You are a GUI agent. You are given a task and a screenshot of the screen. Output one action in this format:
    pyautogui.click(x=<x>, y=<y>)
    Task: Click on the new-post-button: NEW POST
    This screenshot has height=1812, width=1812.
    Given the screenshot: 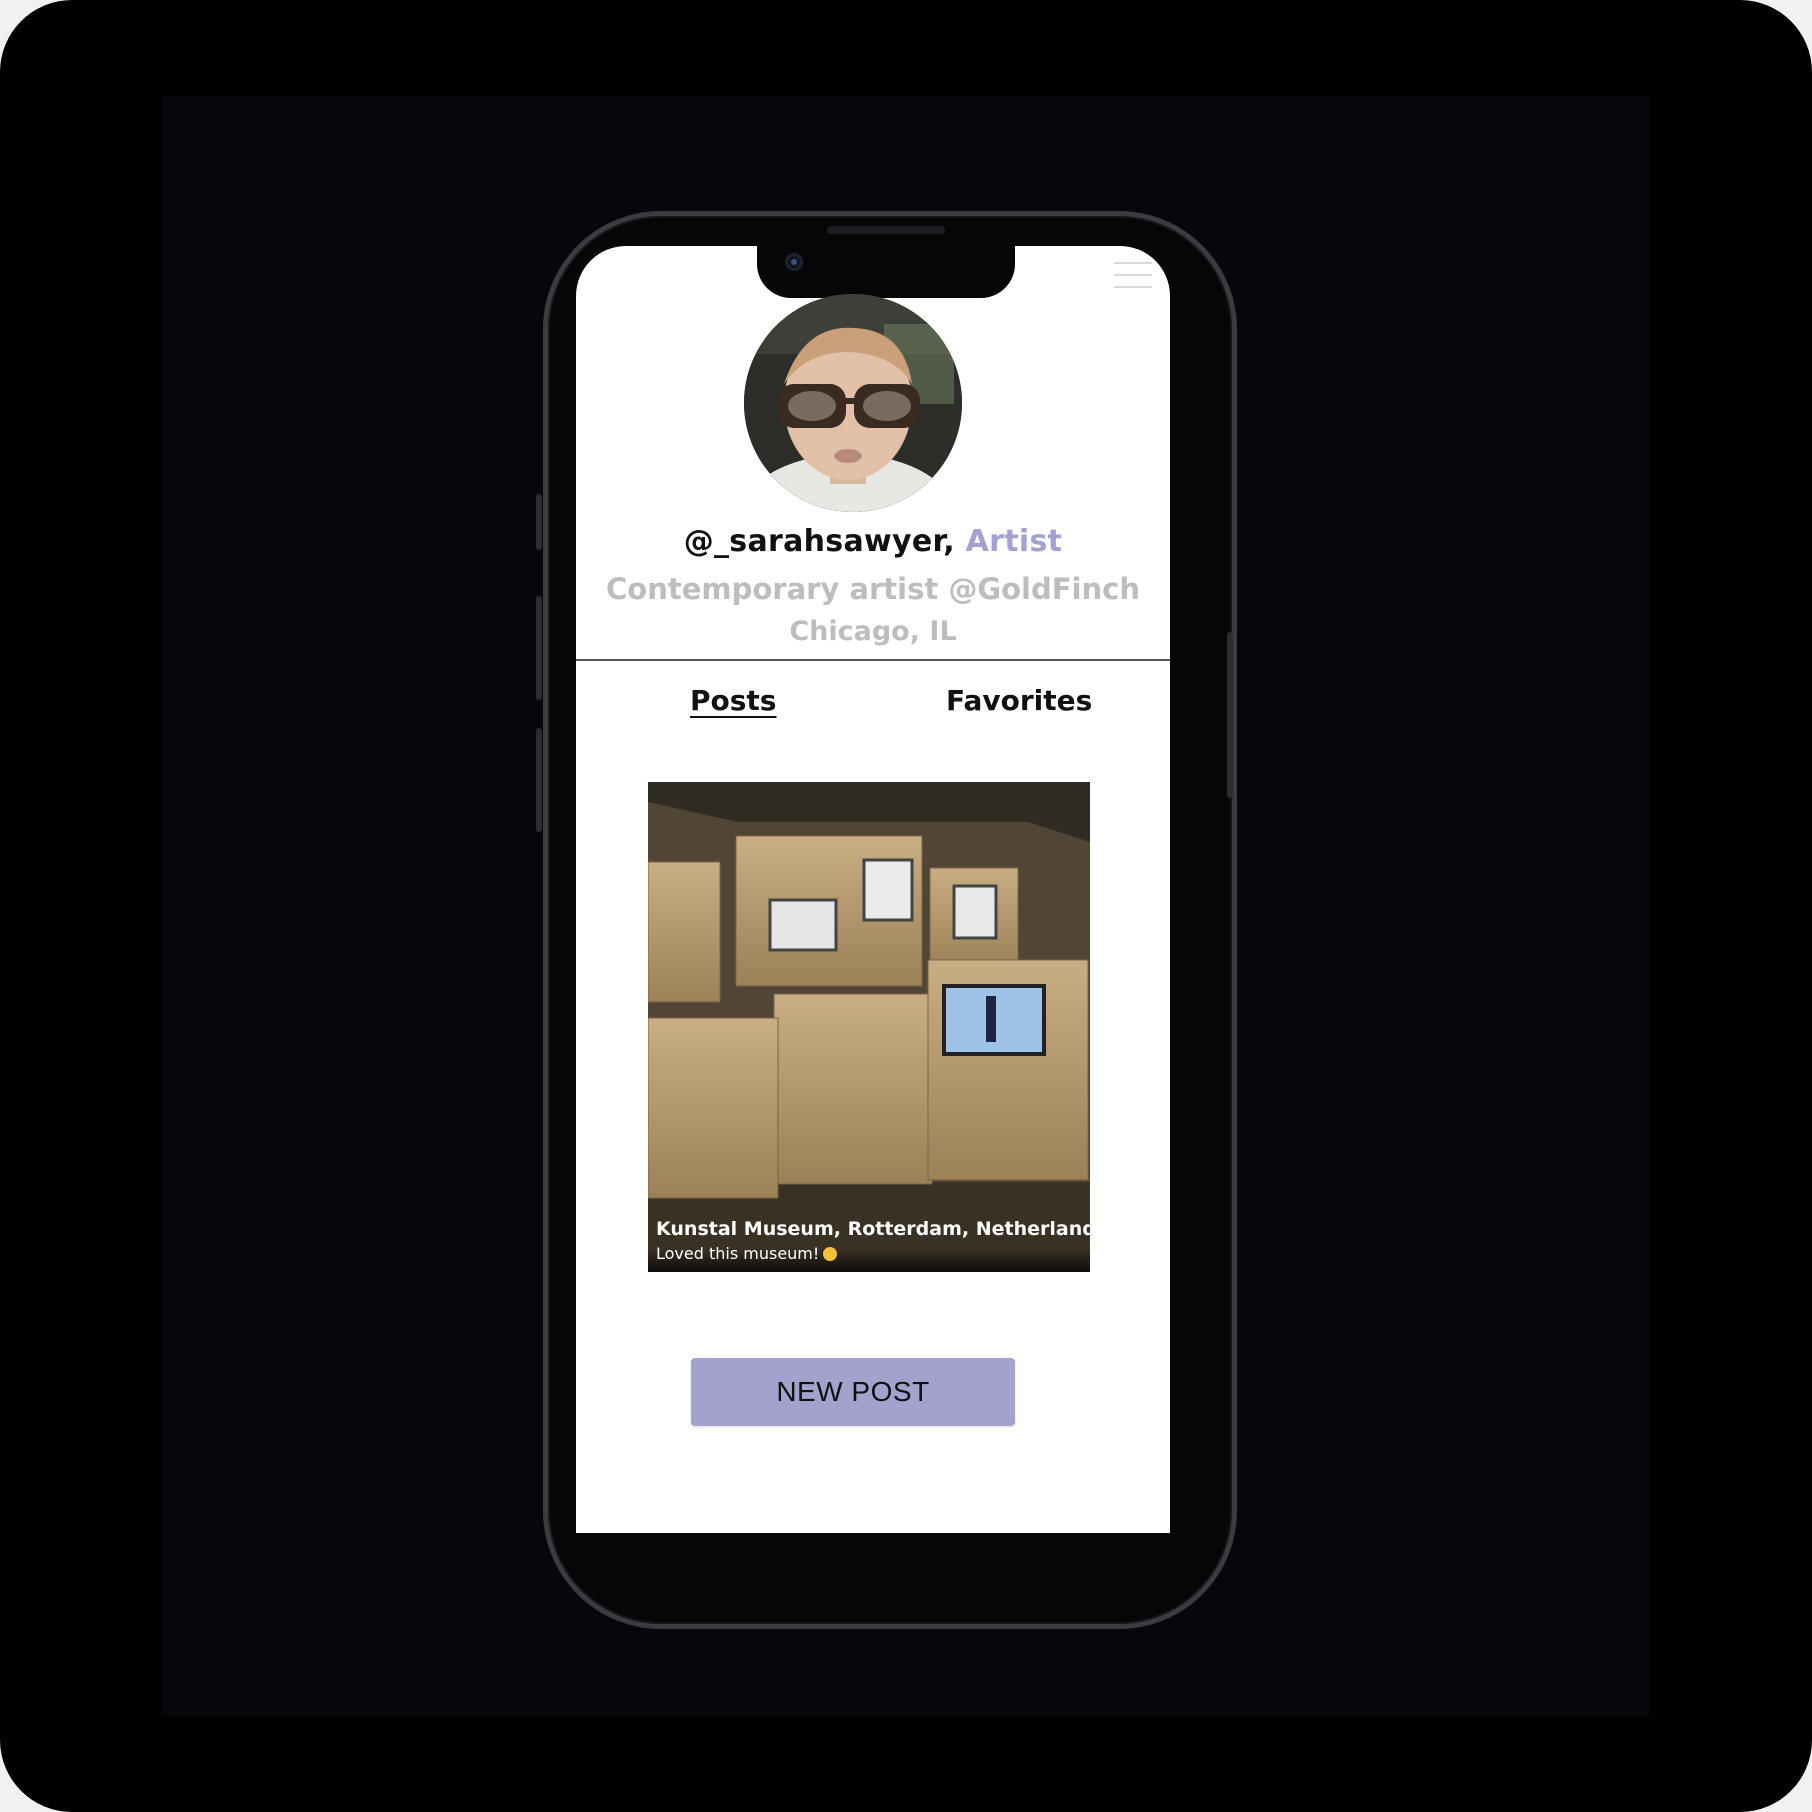 What is the action you would take?
    pyautogui.click(x=853, y=1392)
    